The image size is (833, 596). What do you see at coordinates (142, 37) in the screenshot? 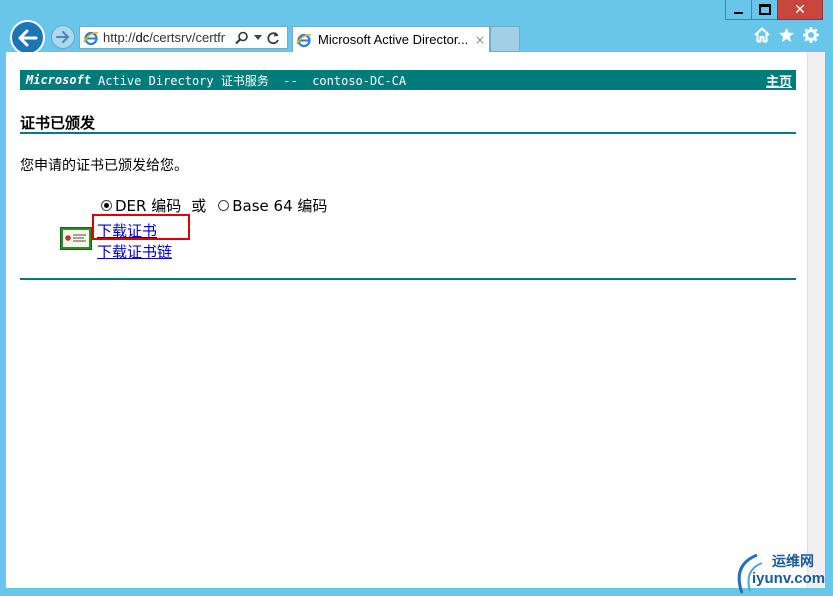
I see `url-host: dc` at bounding box center [142, 37].